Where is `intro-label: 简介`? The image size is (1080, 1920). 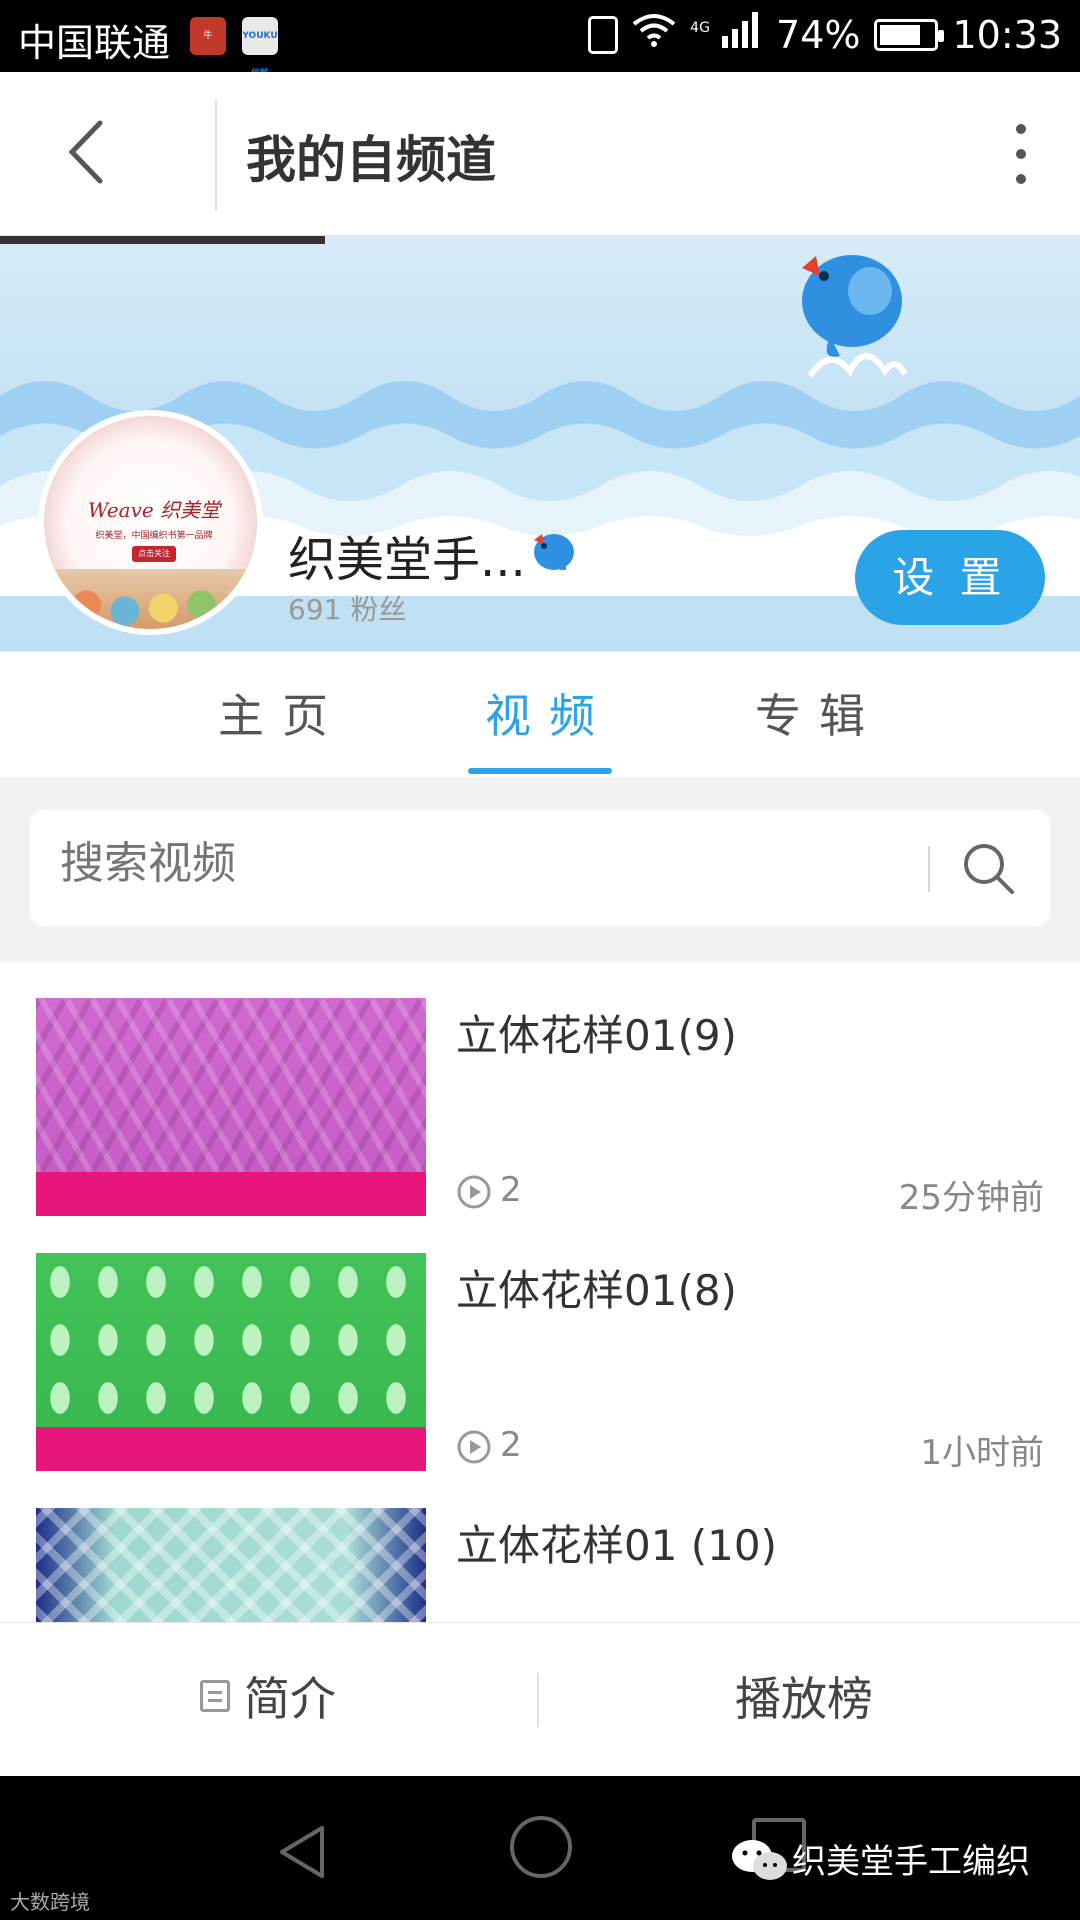 intro-label: 简介 is located at coordinates (290, 1699).